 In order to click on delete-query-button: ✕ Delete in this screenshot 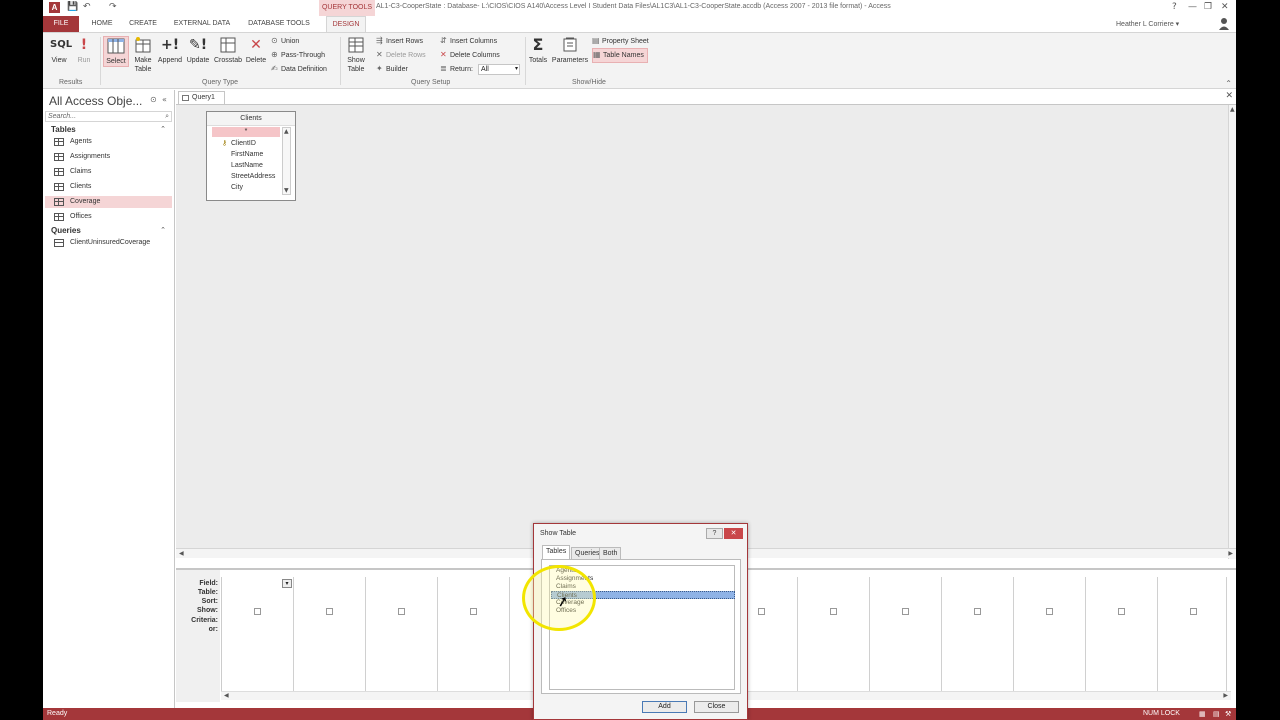, I will do `click(256, 50)`.